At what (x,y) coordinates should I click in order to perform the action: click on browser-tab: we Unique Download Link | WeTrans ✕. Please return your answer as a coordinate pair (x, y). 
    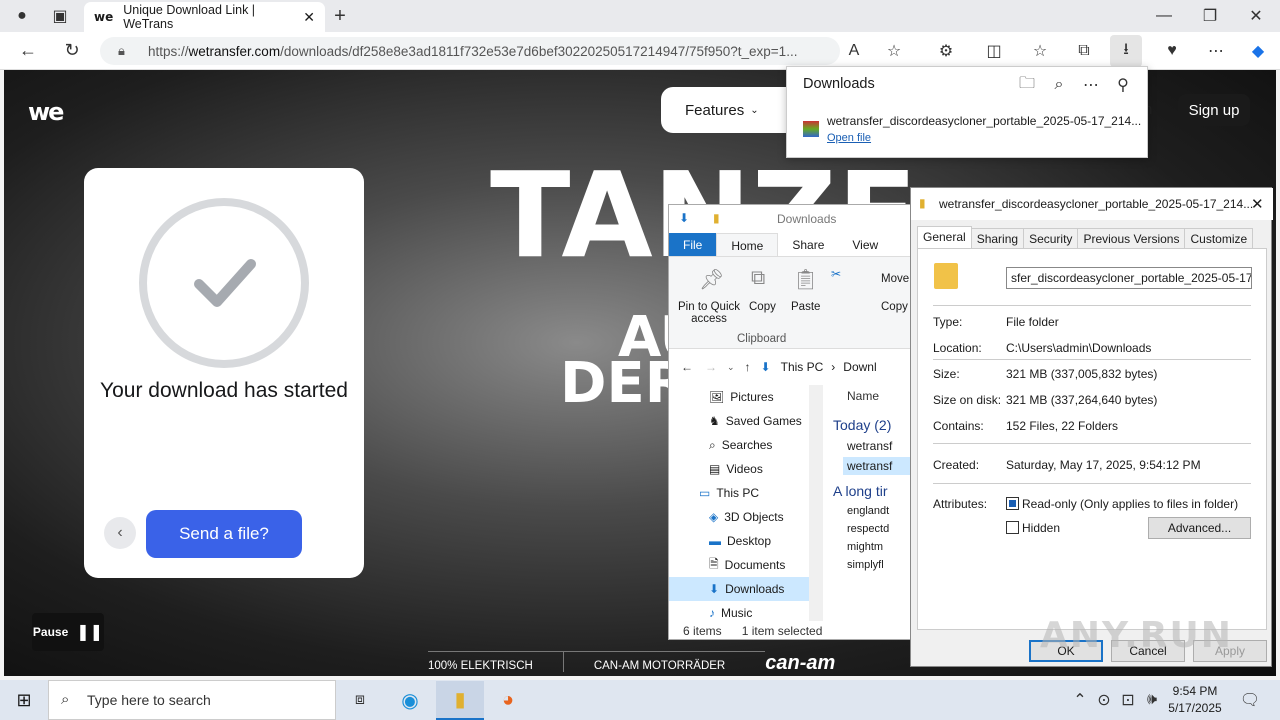
    Looking at the image, I should click on (204, 17).